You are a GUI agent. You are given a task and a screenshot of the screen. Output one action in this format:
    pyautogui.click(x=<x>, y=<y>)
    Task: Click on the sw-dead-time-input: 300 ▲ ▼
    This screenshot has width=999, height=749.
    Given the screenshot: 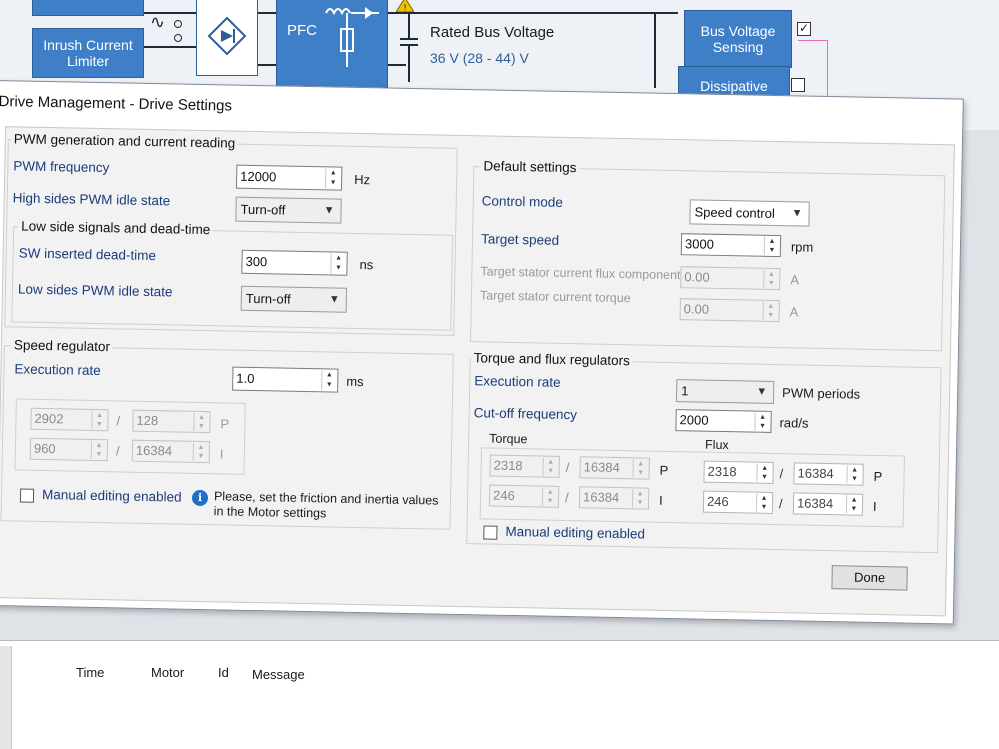 What is the action you would take?
    pyautogui.click(x=294, y=262)
    